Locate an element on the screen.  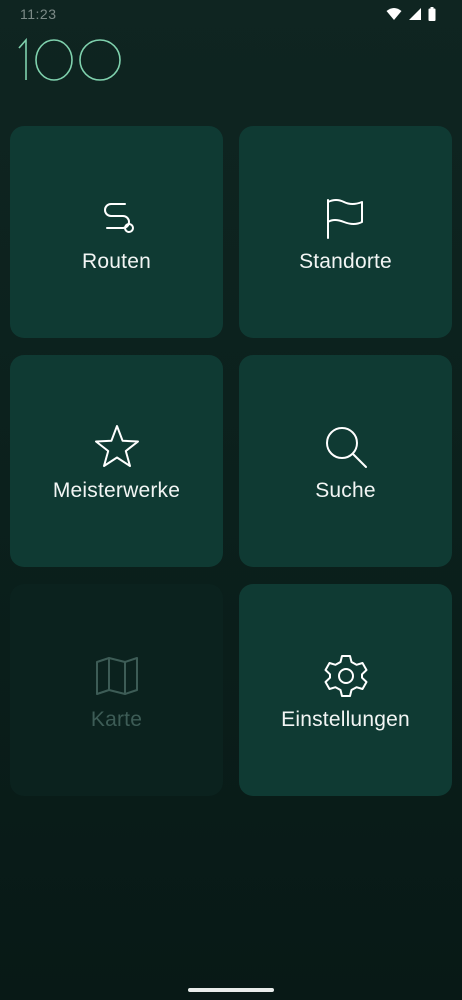
tile-label-standorte: Standorte is located at coordinates (345, 261).